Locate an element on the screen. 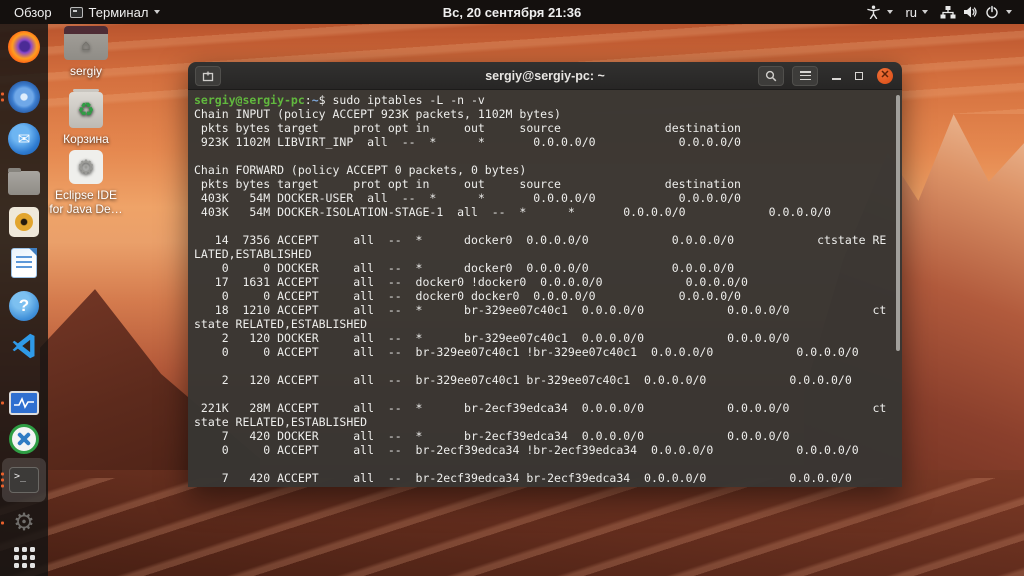 The width and height of the screenshot is (1024, 576). trash-label: Корзина is located at coordinates (86, 139).